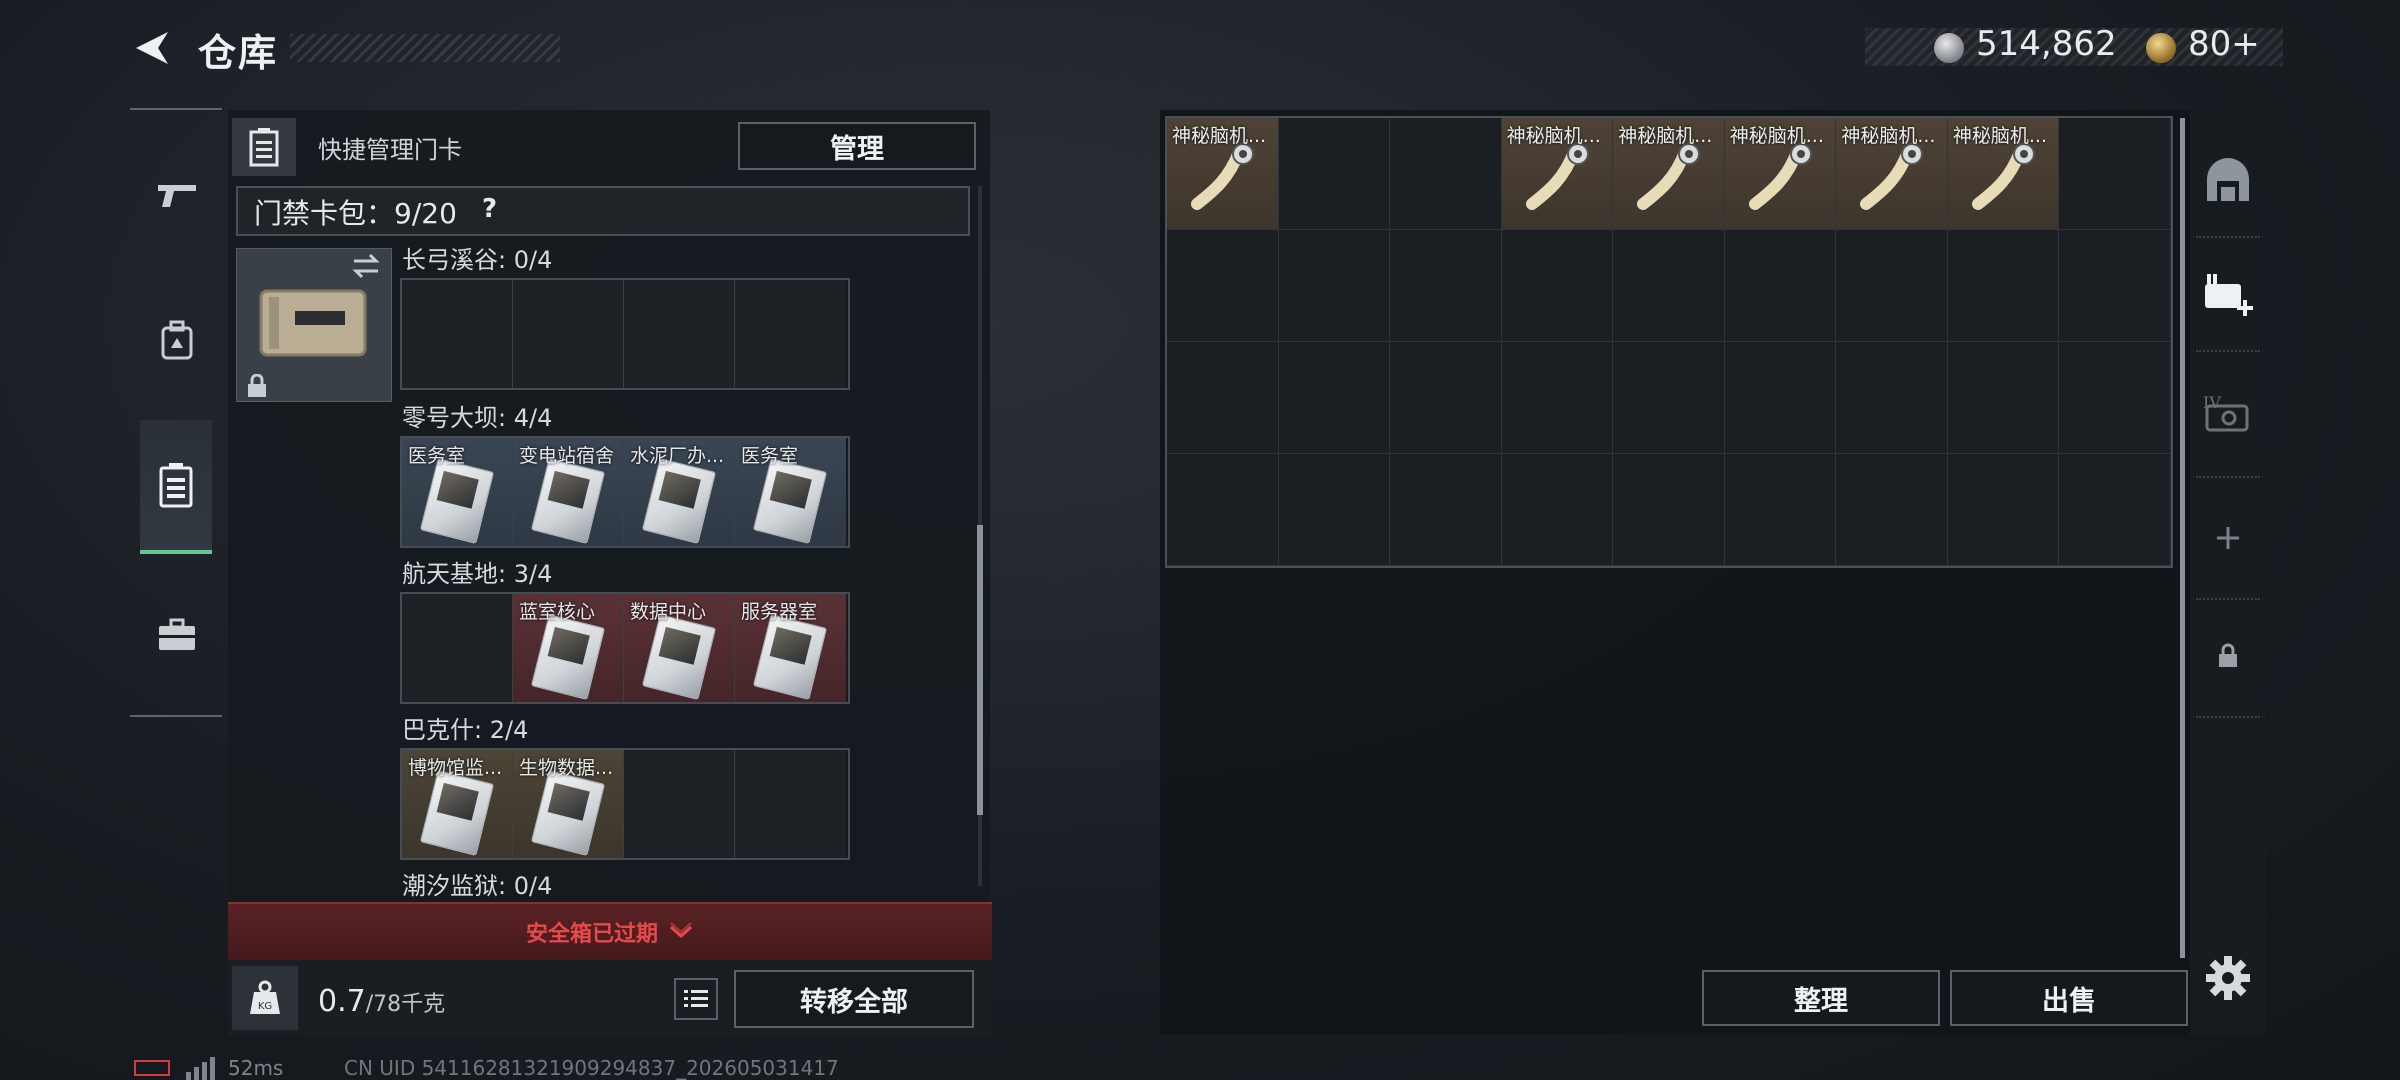  I want to click on back-arrow-icon, so click(152, 48).